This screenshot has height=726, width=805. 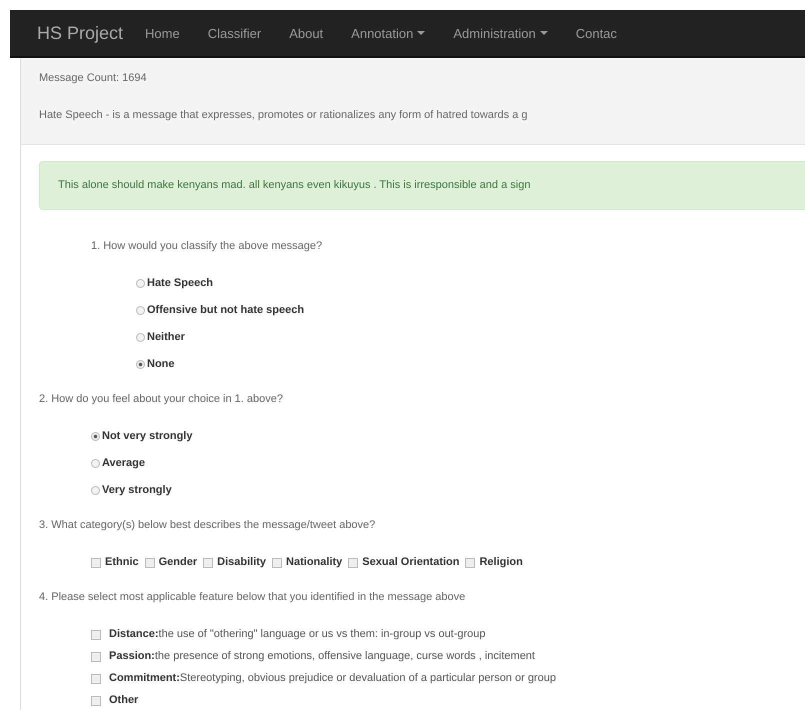 I want to click on option-label: Disability, so click(x=241, y=562).